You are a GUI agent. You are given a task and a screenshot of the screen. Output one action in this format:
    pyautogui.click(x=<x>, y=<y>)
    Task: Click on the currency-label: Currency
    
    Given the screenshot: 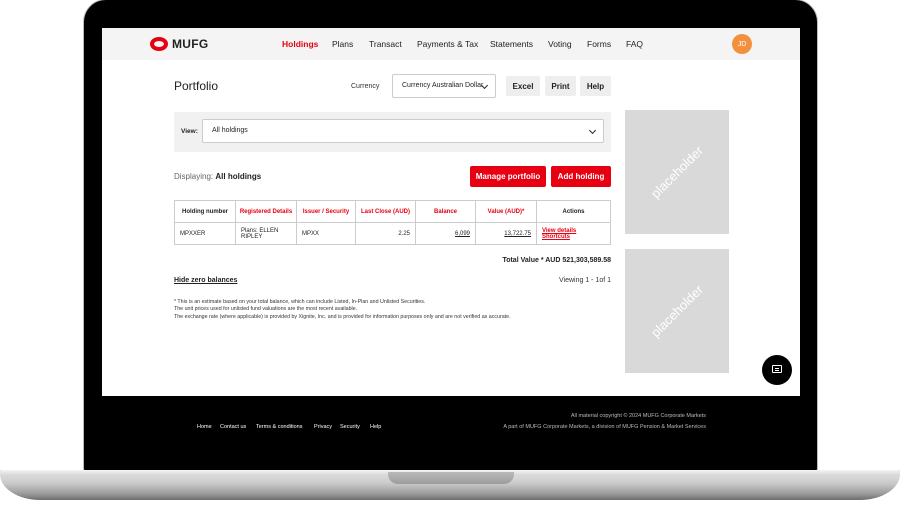 What is the action you would take?
    pyautogui.click(x=365, y=86)
    